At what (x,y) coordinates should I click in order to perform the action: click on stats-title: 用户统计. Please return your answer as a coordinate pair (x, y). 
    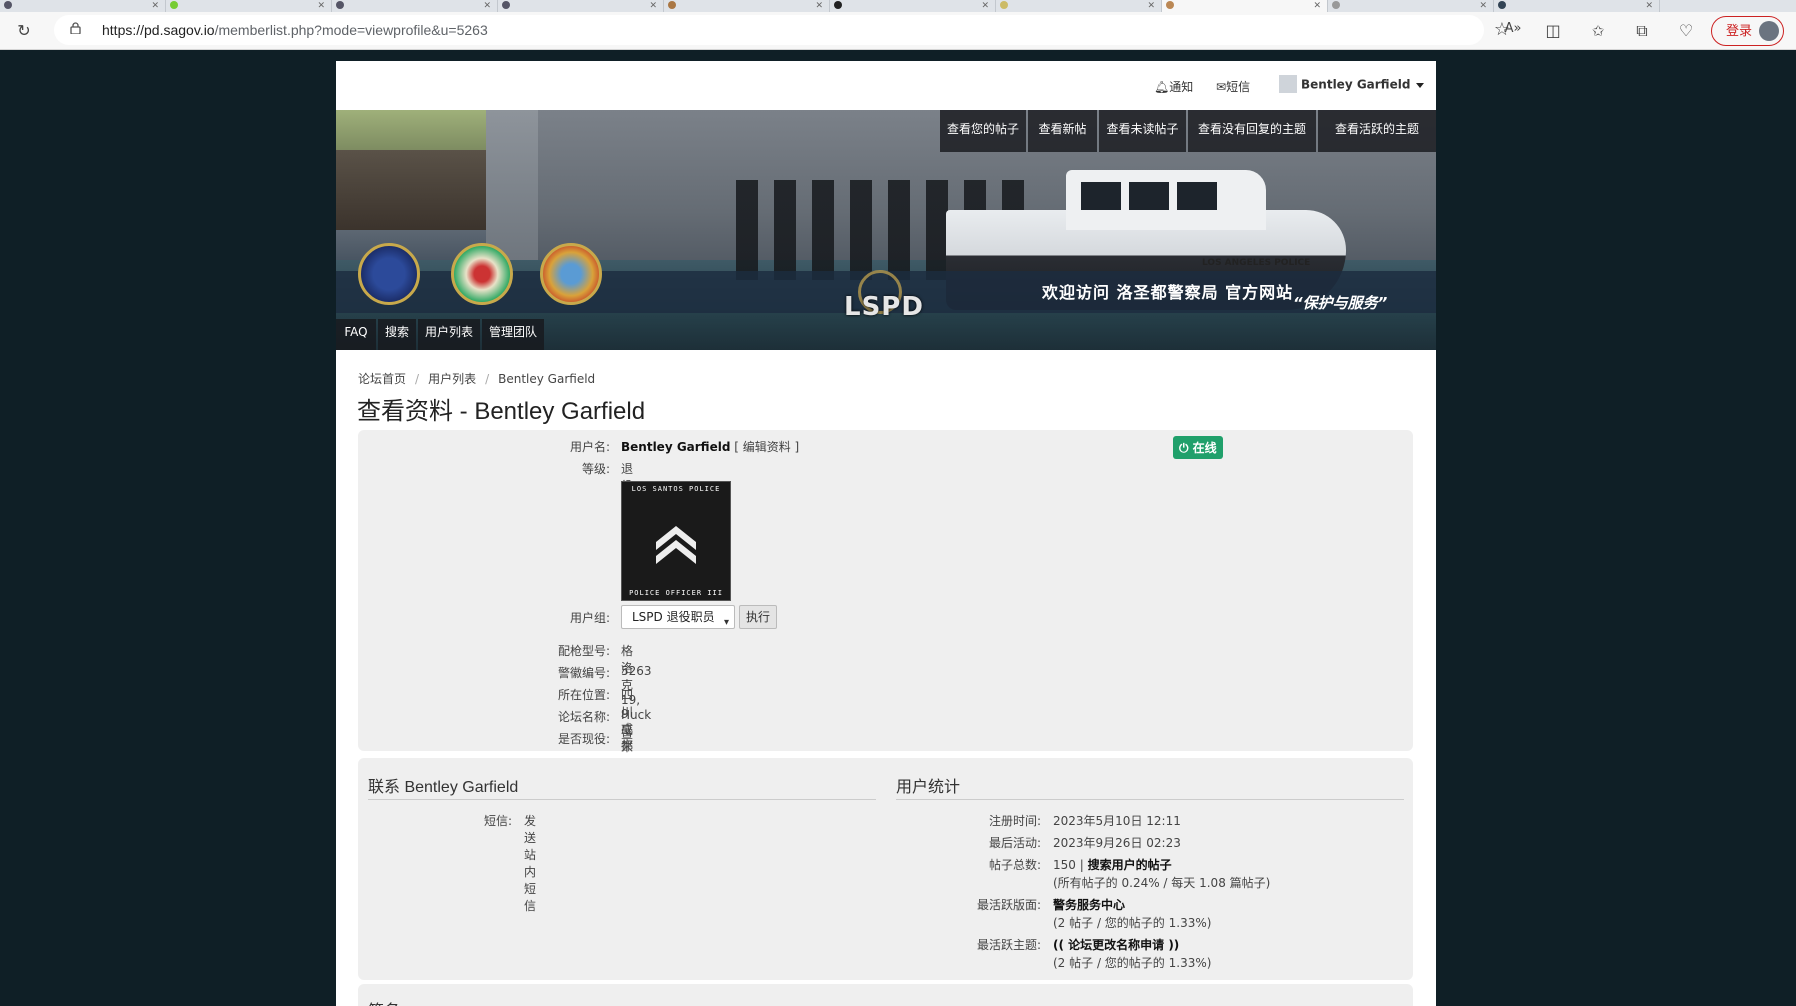
    Looking at the image, I should click on (928, 787).